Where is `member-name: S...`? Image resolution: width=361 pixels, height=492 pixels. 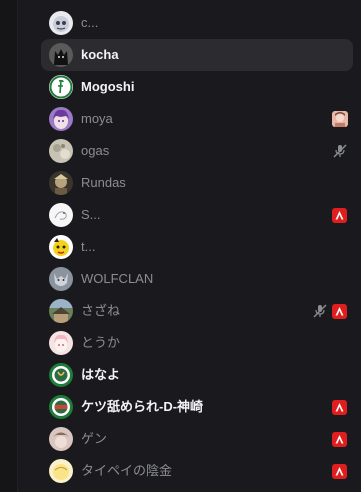
member-name: S... is located at coordinates (91, 214).